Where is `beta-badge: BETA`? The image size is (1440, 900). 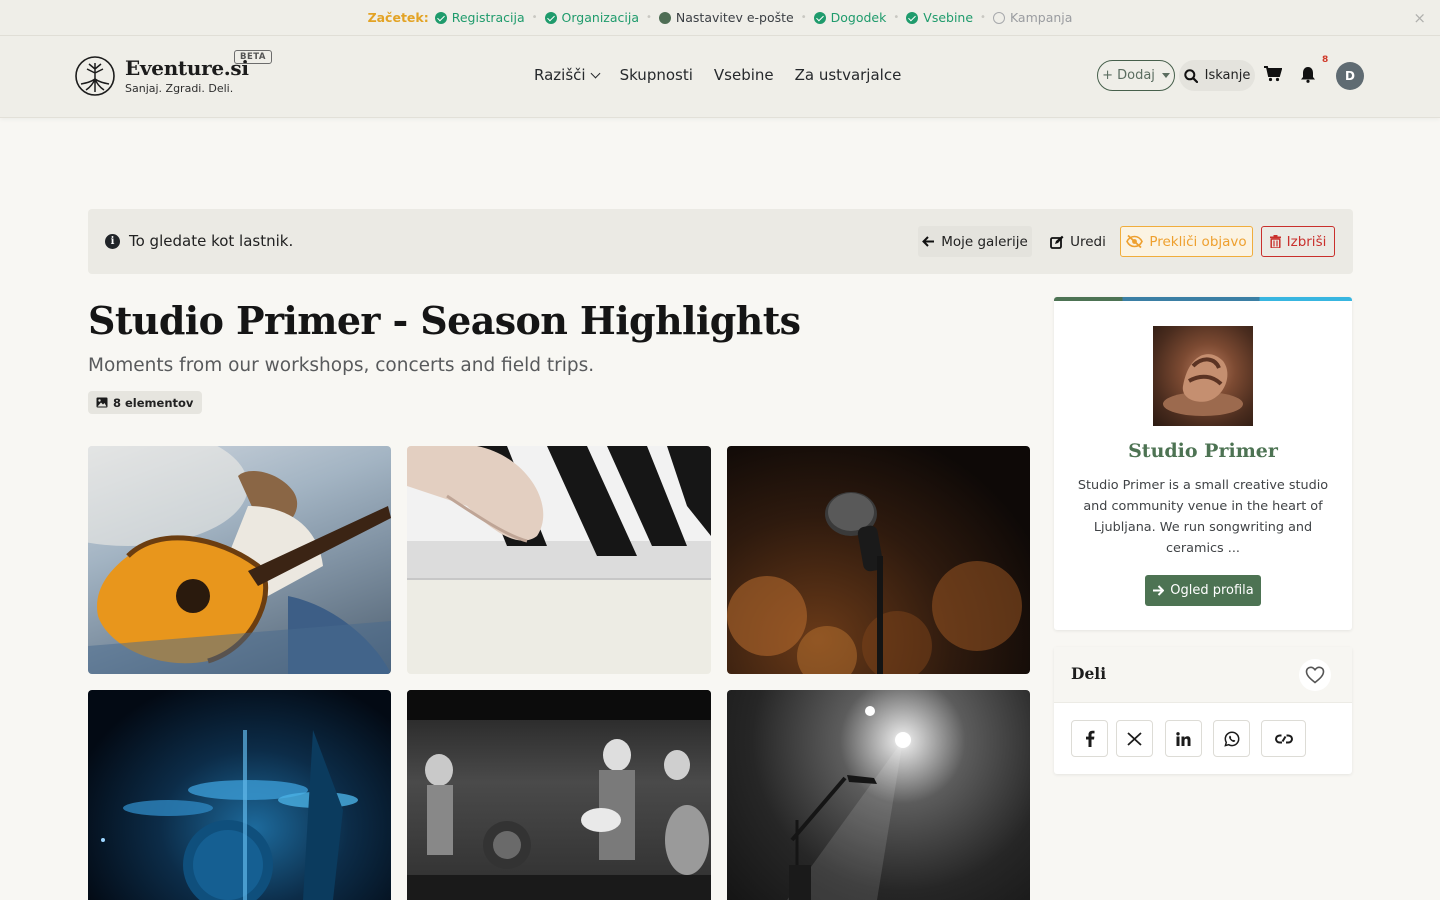 beta-badge: BETA is located at coordinates (253, 57).